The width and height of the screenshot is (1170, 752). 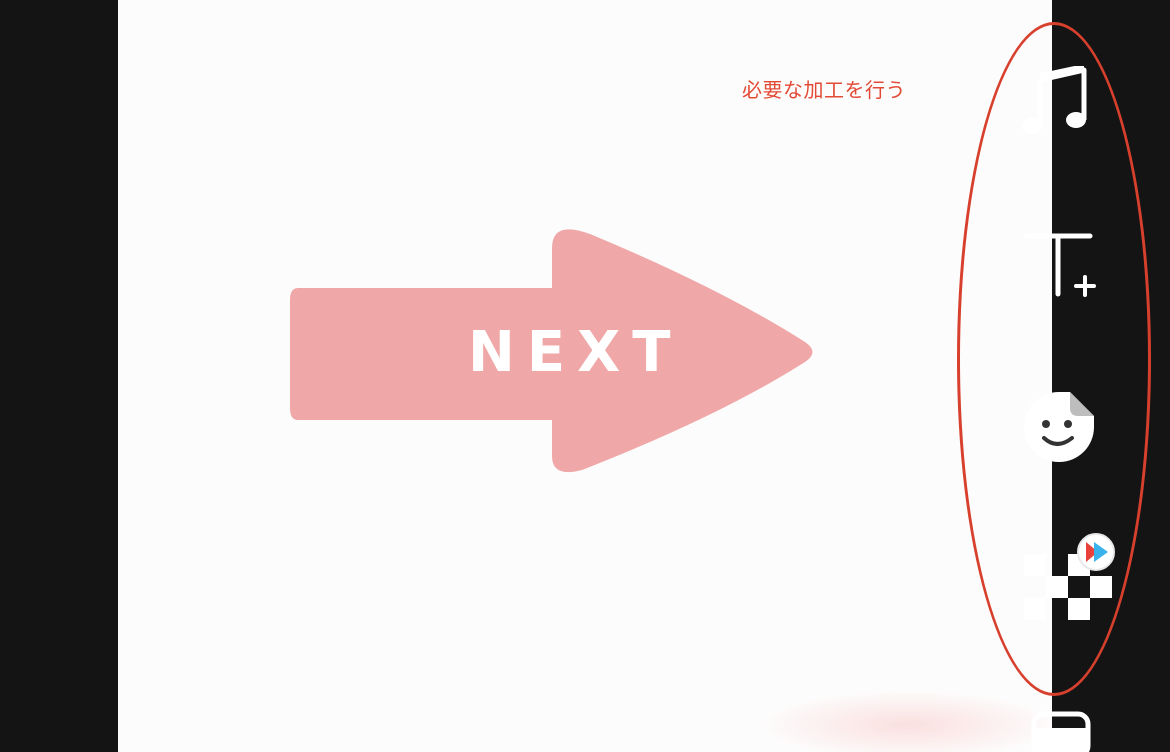 I want to click on annotation-note: 必要な加工を行う, so click(x=824, y=90).